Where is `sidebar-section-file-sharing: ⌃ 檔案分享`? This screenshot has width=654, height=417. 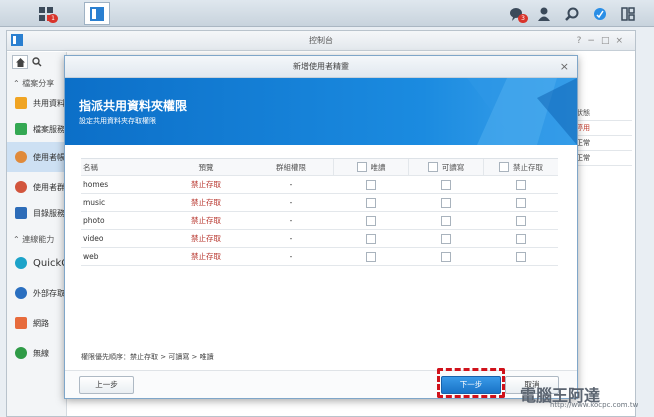
sidebar-section-file-sharing: ⌃ 檔案分享 is located at coordinates (33, 83).